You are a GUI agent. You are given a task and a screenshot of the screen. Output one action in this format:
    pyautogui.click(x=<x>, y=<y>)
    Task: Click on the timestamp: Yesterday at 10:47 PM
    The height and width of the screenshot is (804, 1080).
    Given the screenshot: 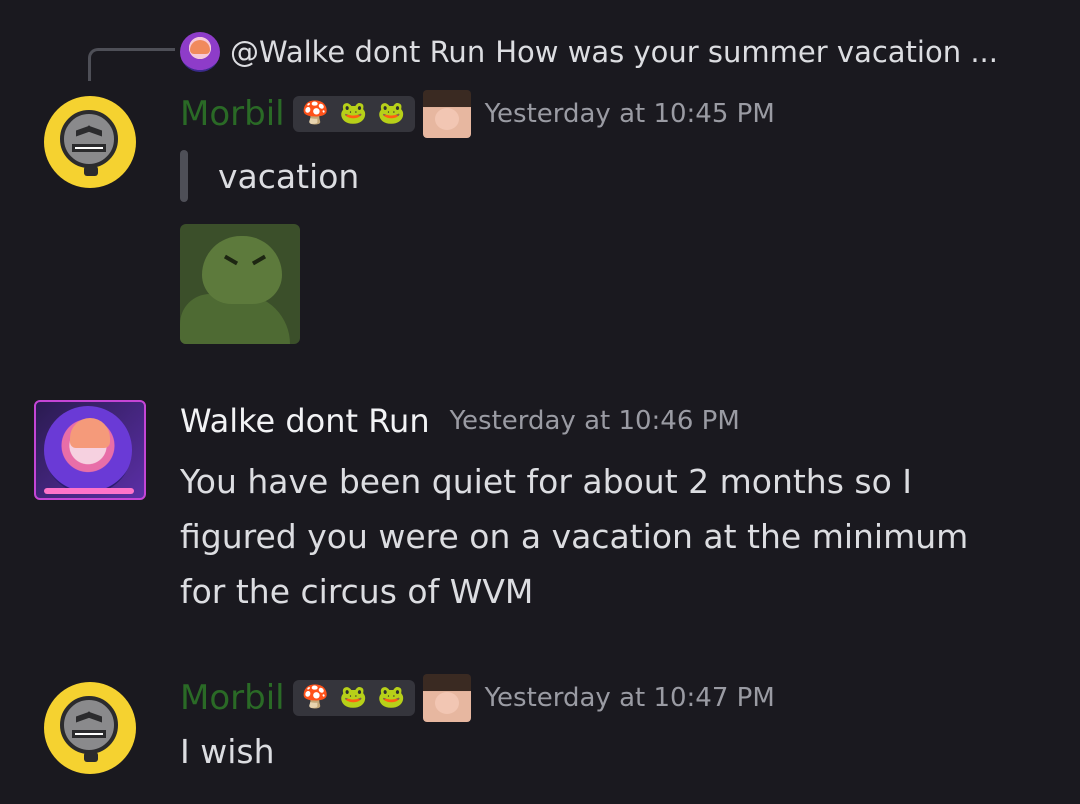 What is the action you would take?
    pyautogui.click(x=630, y=698)
    